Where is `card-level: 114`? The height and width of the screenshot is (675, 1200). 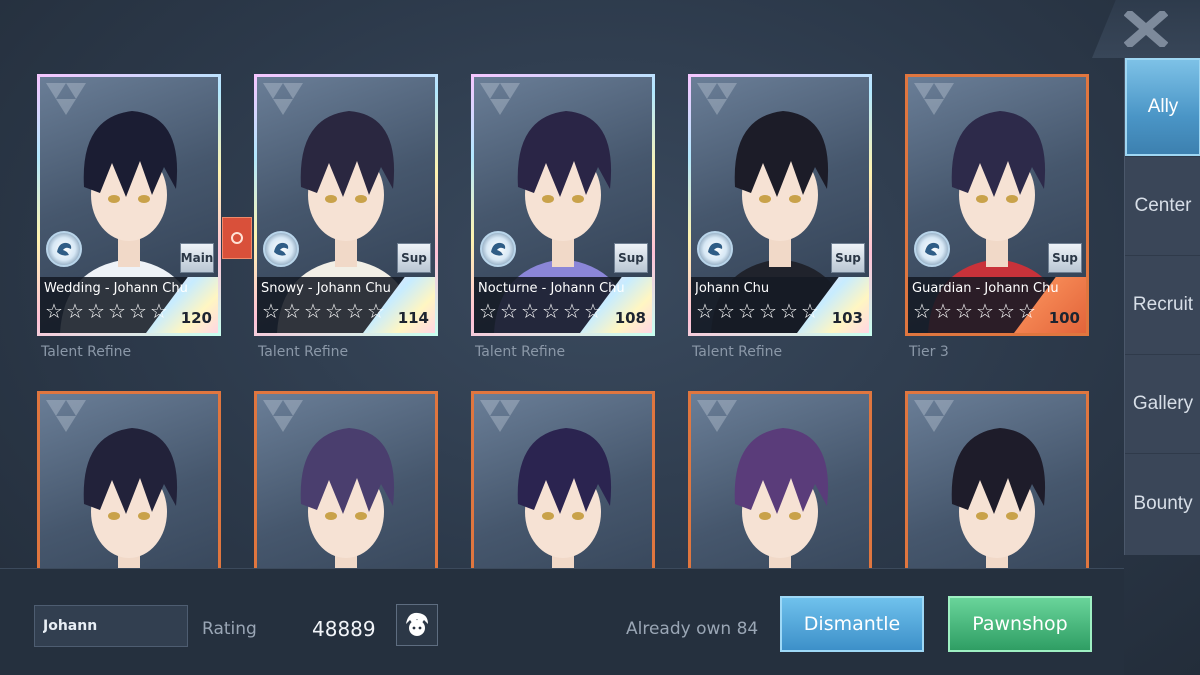 card-level: 114 is located at coordinates (413, 318).